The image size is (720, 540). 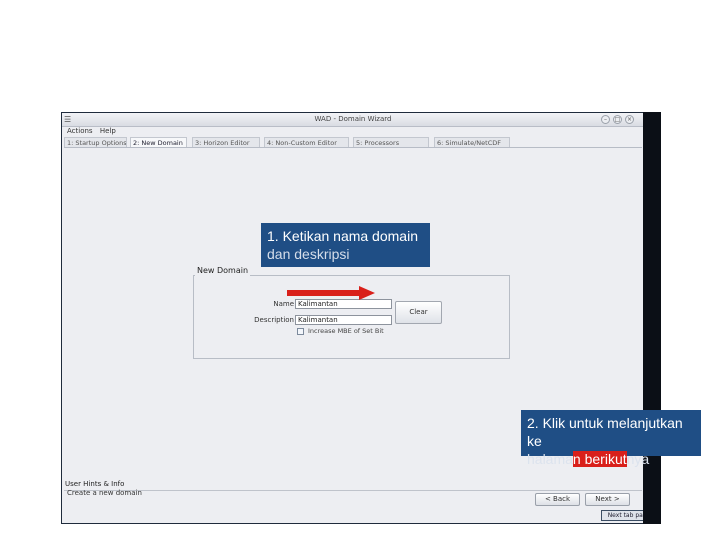 I want to click on tab-processors: 5: Processors, so click(x=391, y=142).